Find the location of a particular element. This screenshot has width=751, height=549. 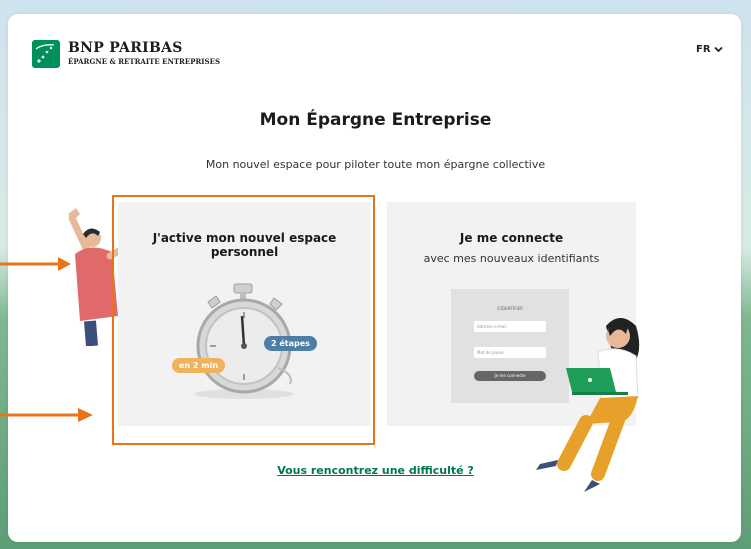

chevron-down-icon is located at coordinates (718, 49).